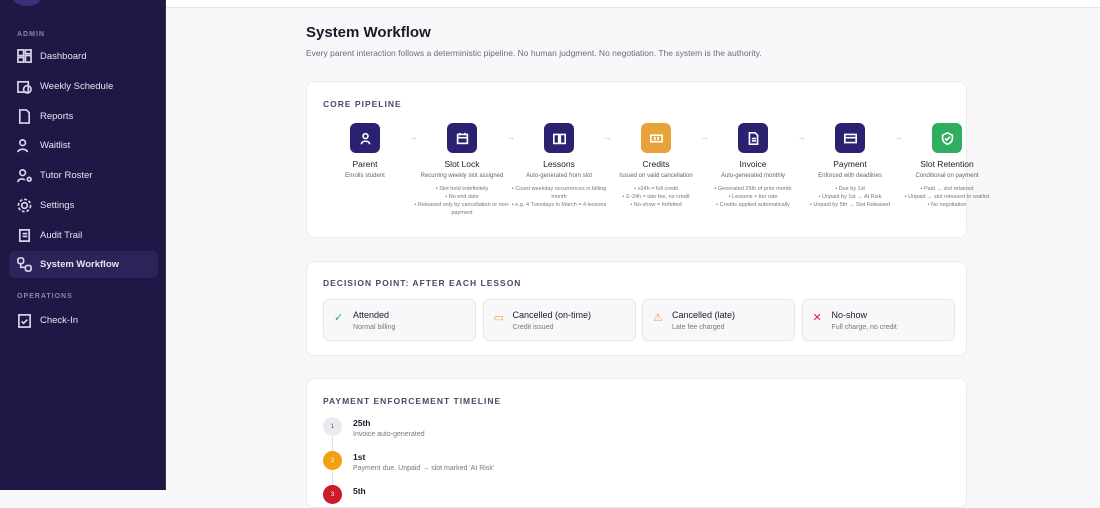  I want to click on step-name: Lessons, so click(559, 164).